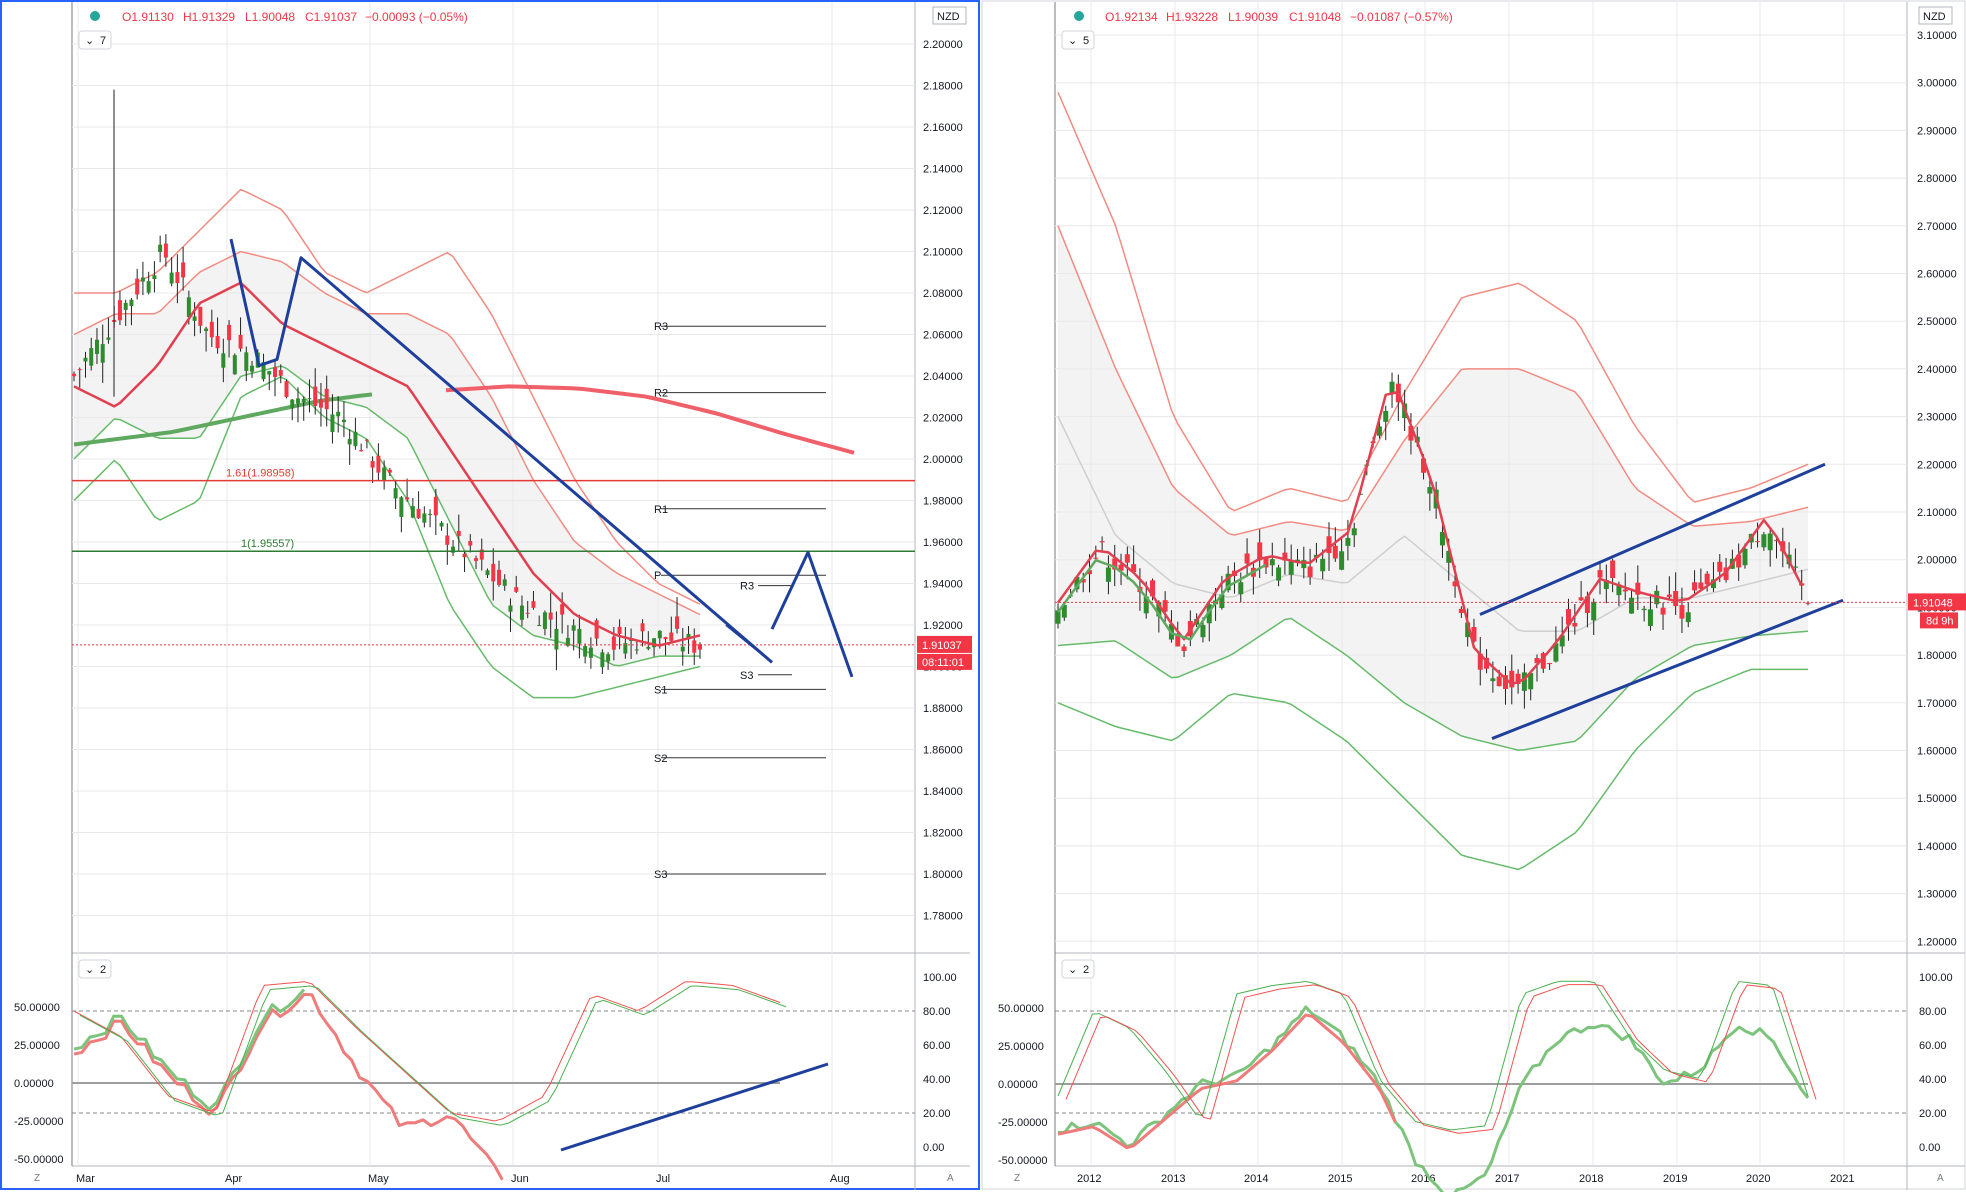 The image size is (1966, 1192). What do you see at coordinates (267, 544) in the screenshot?
I see `fib-1-label: 1(1.95557)` at bounding box center [267, 544].